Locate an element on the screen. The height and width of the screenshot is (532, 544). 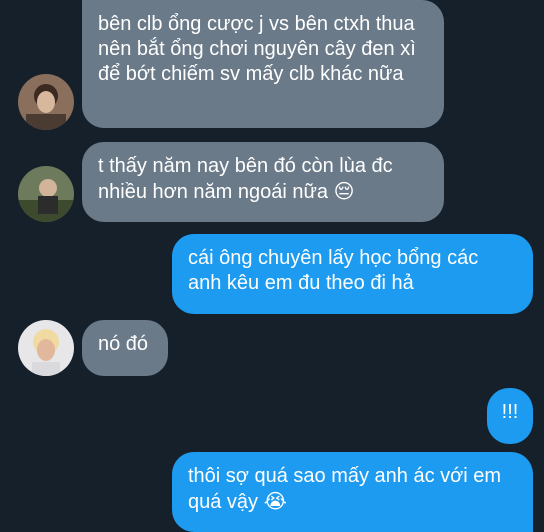
message-bubble: !!! is located at coordinates (510, 416).